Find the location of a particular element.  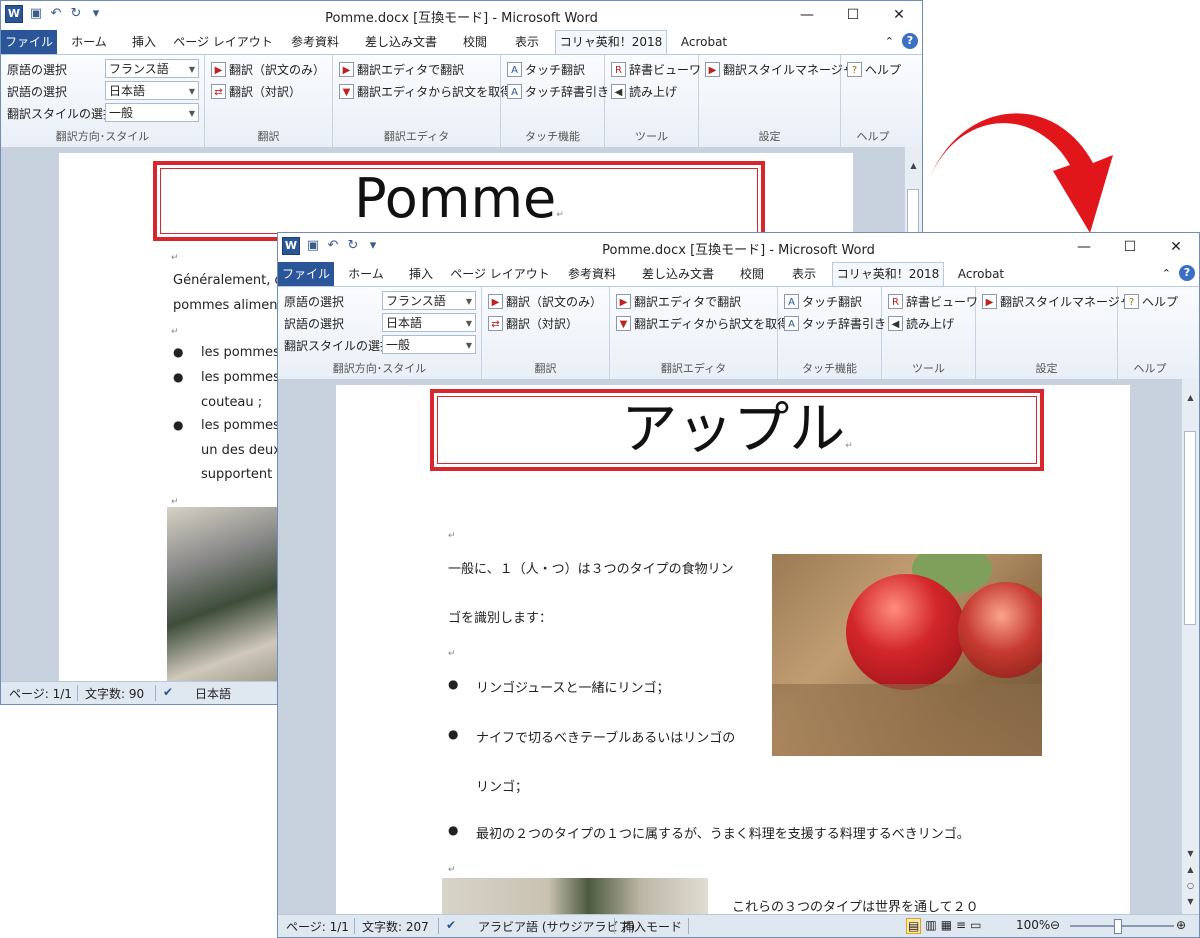

next-page-icon: ▼ is located at coordinates (1190, 901).